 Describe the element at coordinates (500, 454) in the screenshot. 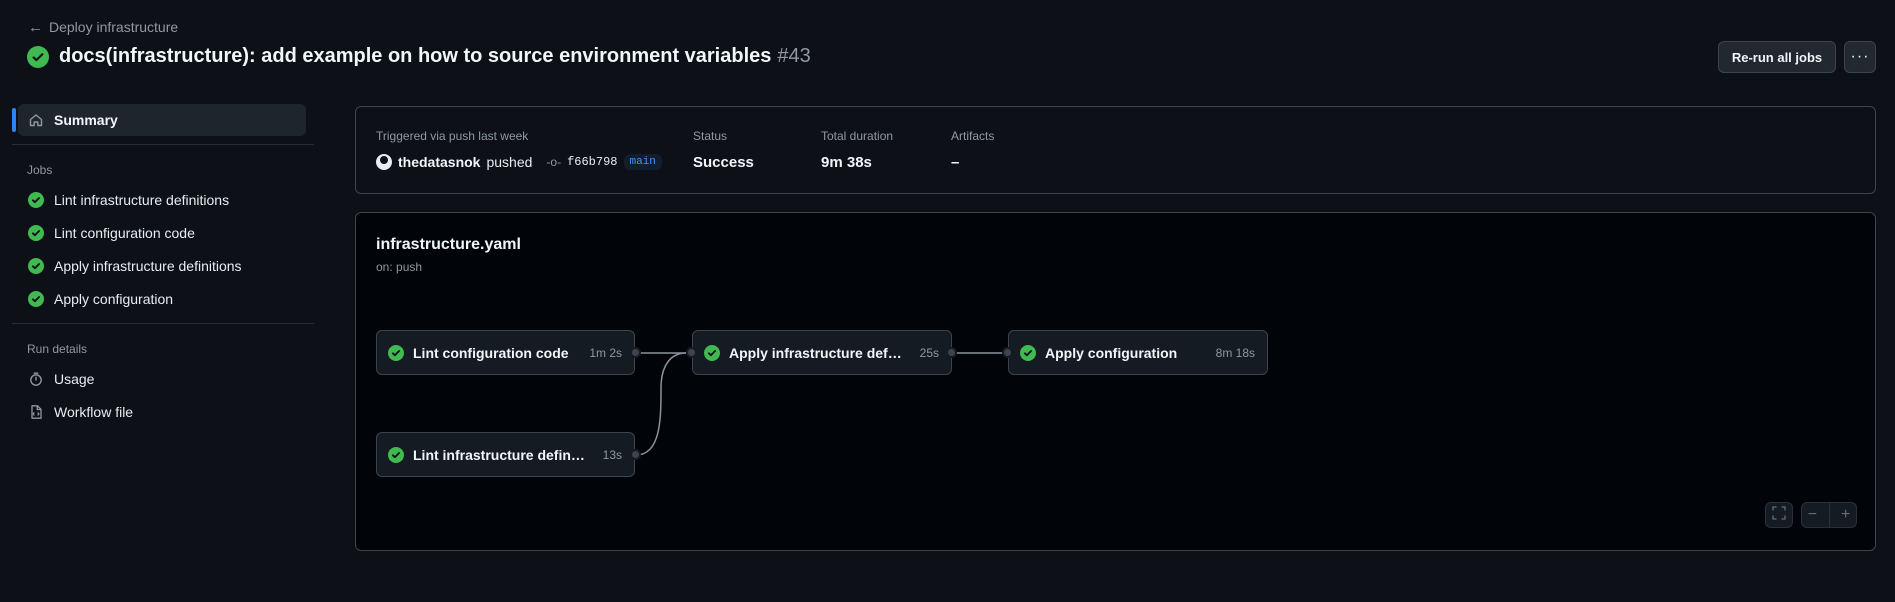

I see `job-node-name: Lint infrastructure definitions` at that location.